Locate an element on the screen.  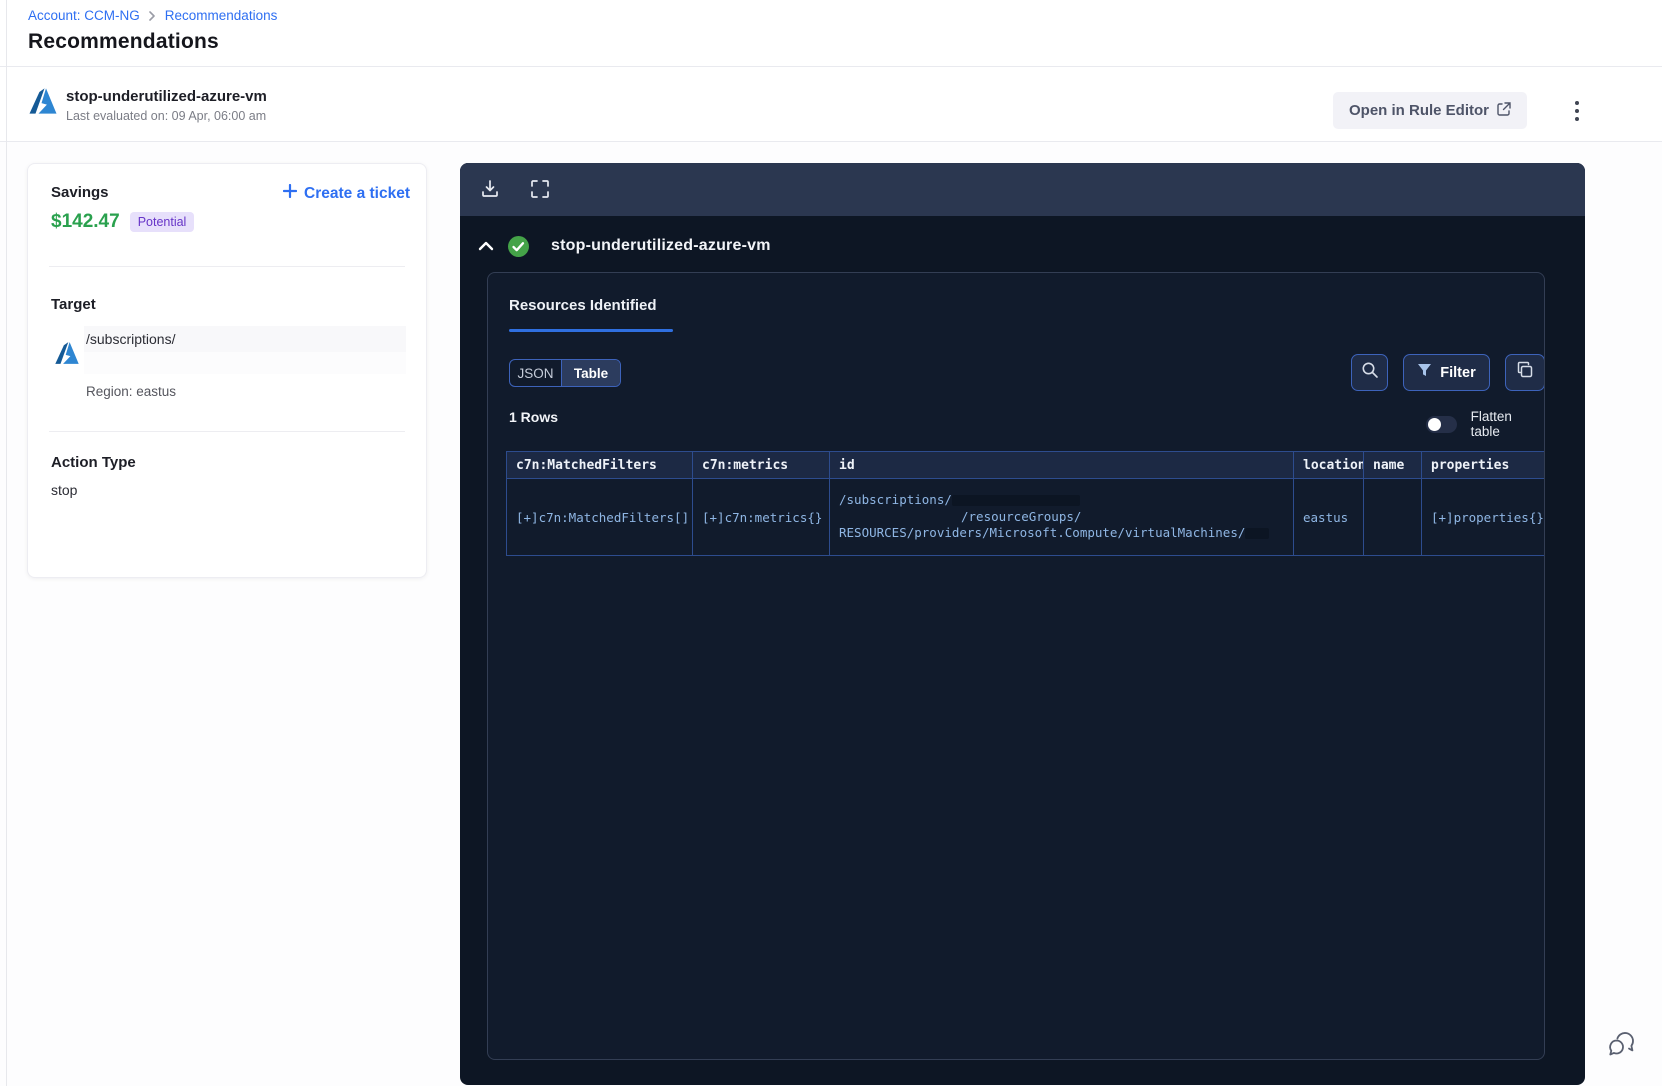
more-options-kebab-icon is located at coordinates (1577, 111).